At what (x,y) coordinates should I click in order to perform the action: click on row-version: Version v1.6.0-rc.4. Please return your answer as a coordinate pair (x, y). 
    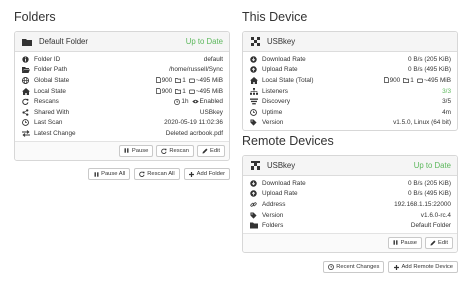
    Looking at the image, I should click on (350, 215).